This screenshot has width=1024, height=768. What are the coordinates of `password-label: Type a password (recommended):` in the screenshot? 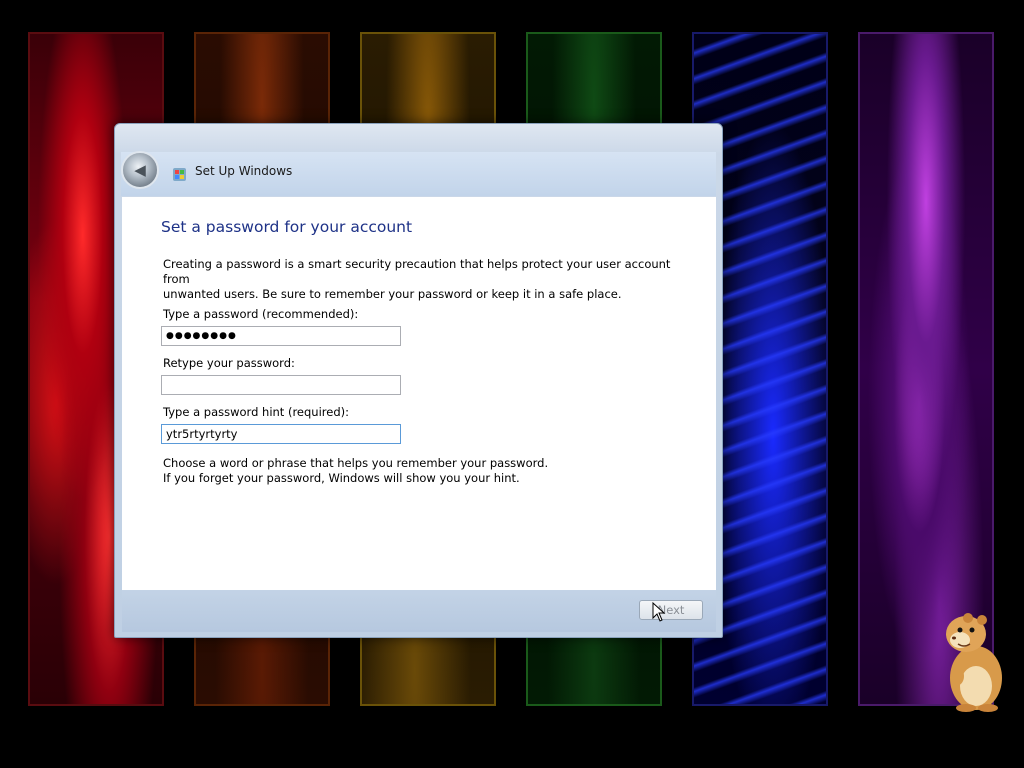 It's located at (261, 314).